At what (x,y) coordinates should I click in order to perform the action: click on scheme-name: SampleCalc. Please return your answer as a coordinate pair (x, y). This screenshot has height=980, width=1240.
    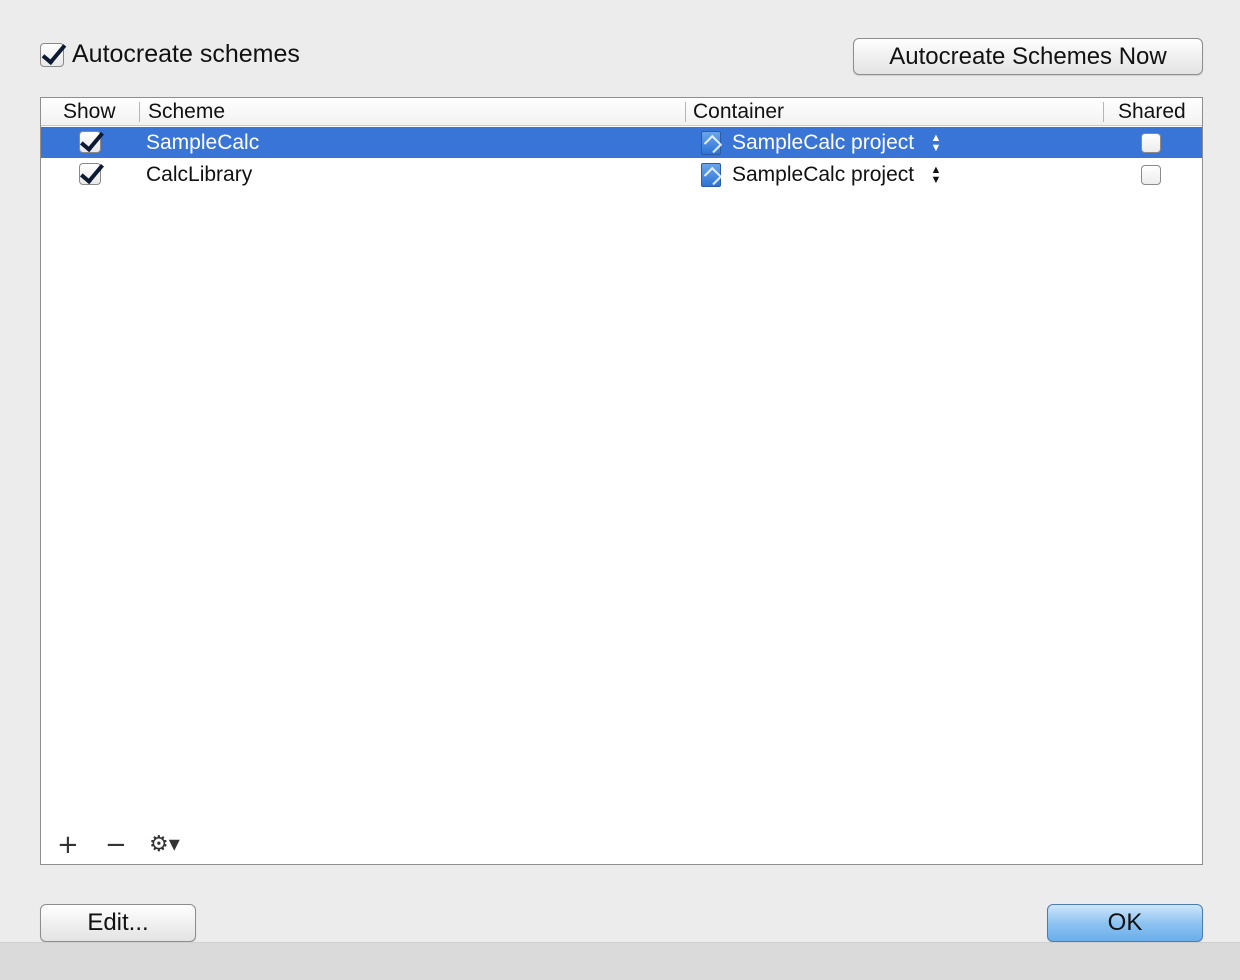
    Looking at the image, I should click on (203, 142).